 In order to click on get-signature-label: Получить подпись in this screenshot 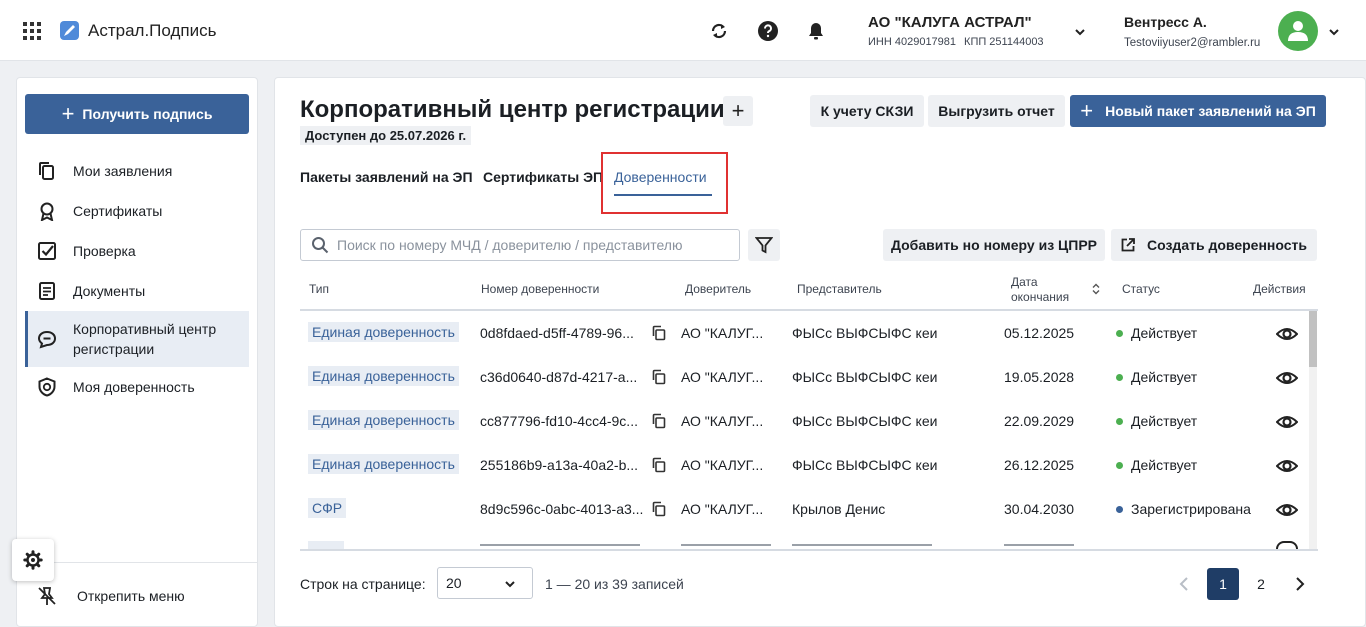, I will do `click(147, 114)`.